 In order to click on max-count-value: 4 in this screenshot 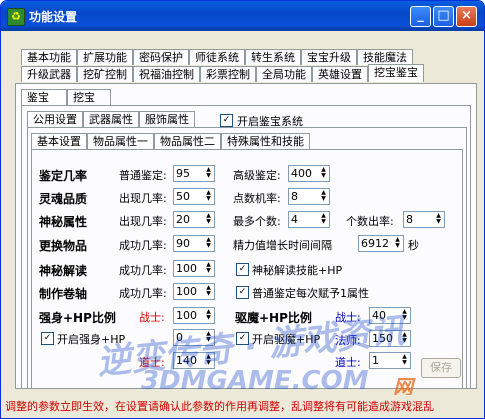, I will do `click(294, 219)`.